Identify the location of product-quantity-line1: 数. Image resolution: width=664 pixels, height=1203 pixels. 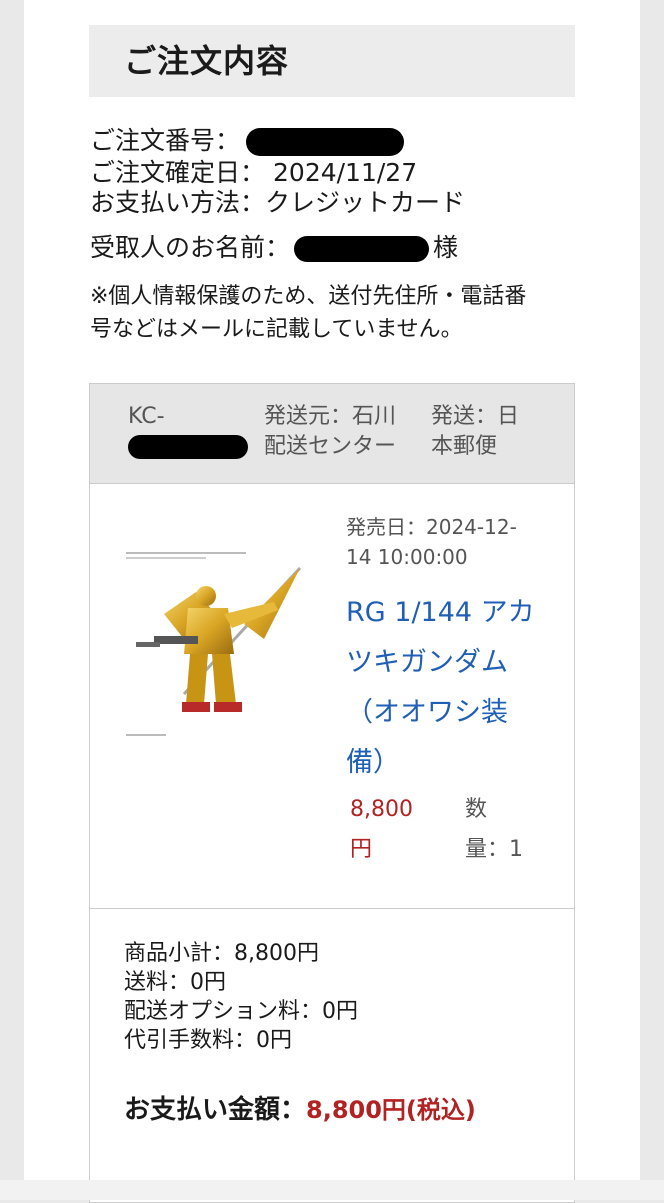
(476, 809).